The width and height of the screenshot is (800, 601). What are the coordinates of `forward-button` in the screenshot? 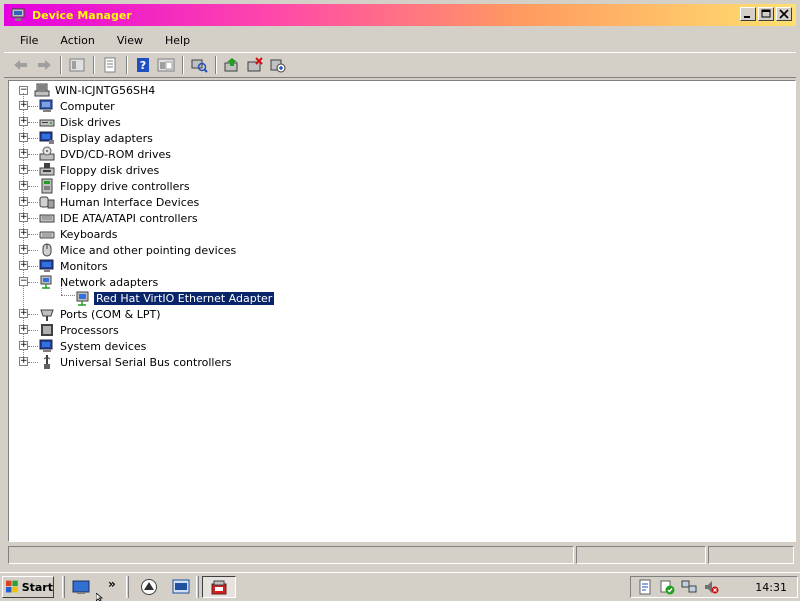 It's located at (44, 65).